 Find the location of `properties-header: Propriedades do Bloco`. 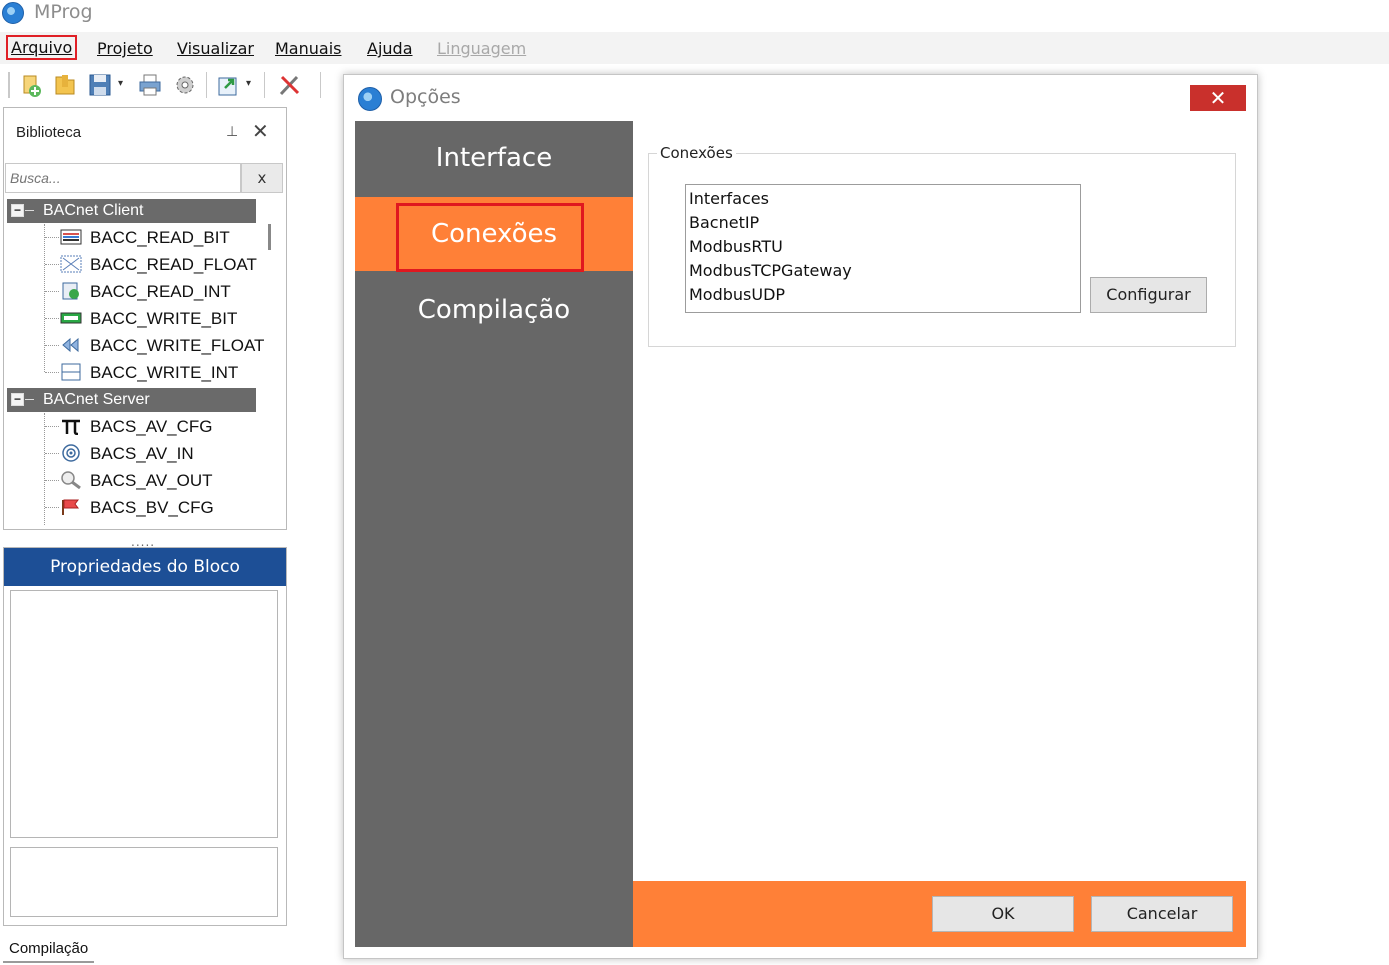

properties-header: Propriedades do Bloco is located at coordinates (145, 567).